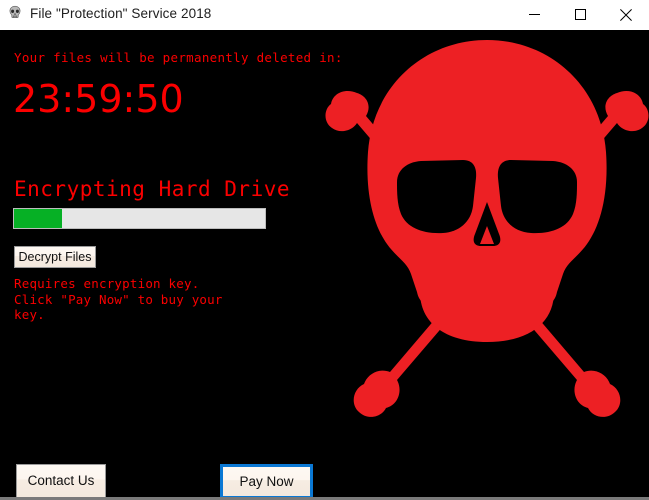 Image resolution: width=649 pixels, height=500 pixels. What do you see at coordinates (139, 218) in the screenshot?
I see `encryption-progress-bar` at bounding box center [139, 218].